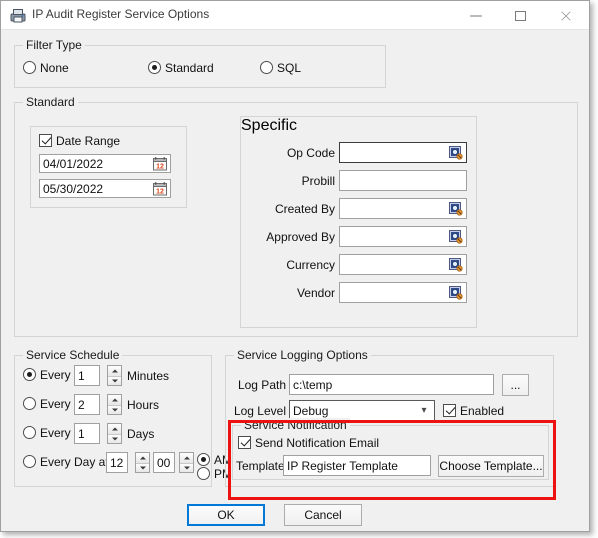  What do you see at coordinates (342, 465) in the screenshot?
I see `template-value: IP Register Template` at bounding box center [342, 465].